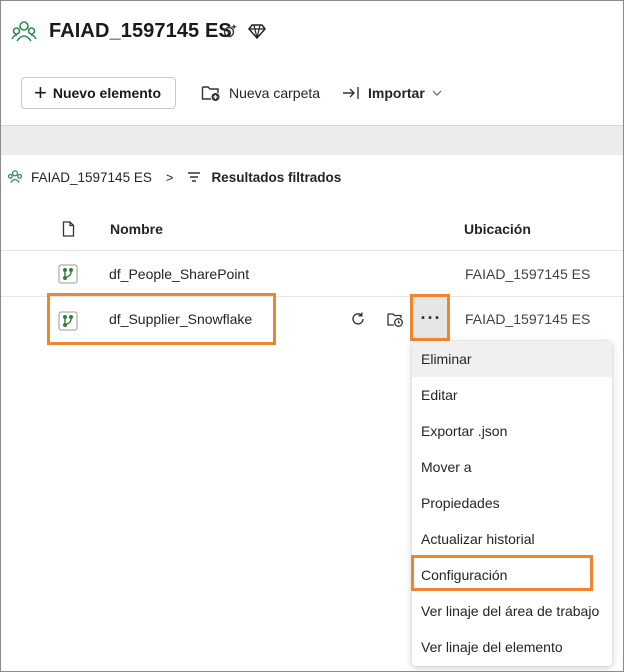  Describe the element at coordinates (179, 274) in the screenshot. I see `row-name: df_People_SharePoint` at that location.